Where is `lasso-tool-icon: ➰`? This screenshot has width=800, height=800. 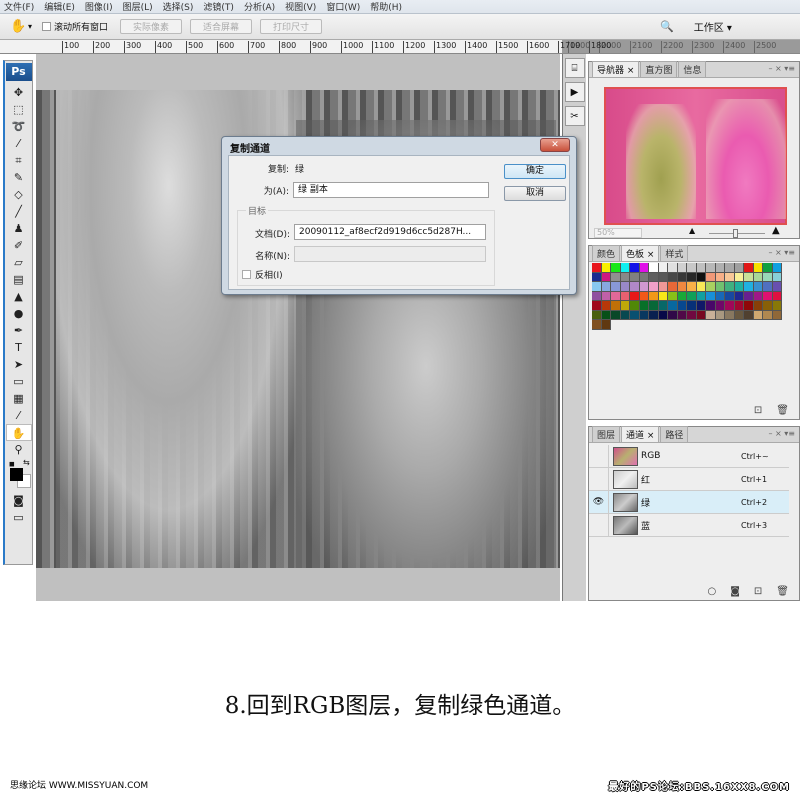 lasso-tool-icon: ➰ is located at coordinates (19, 126).